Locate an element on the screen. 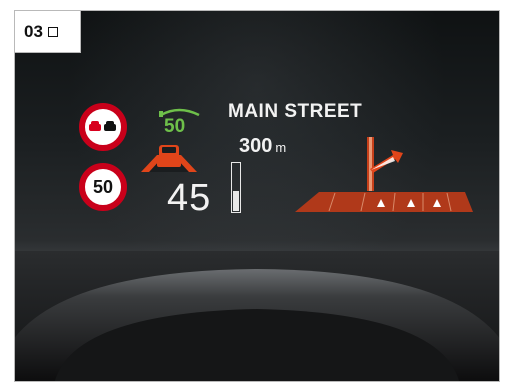 The width and height of the screenshot is (509, 385). no-overtaking-sign-icon is located at coordinates (103, 127).